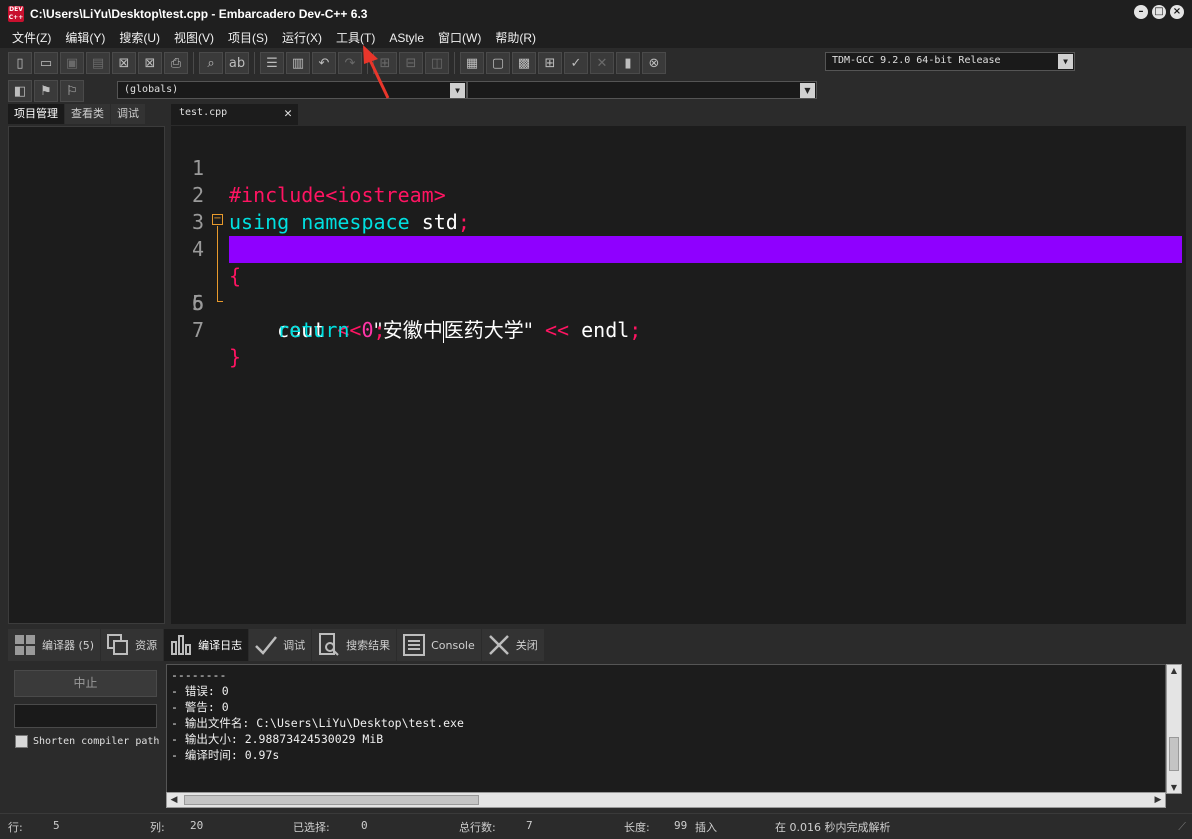  Describe the element at coordinates (654, 63) in the screenshot. I see `delete-profile-icon: ⊗` at that location.